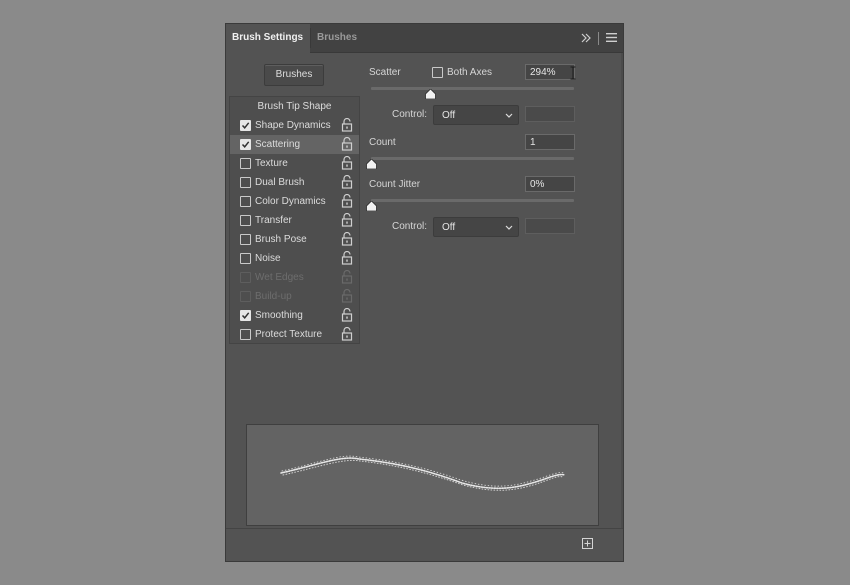 The width and height of the screenshot is (850, 585). Describe the element at coordinates (622, 303) in the screenshot. I see `panel-scrollbar` at that location.